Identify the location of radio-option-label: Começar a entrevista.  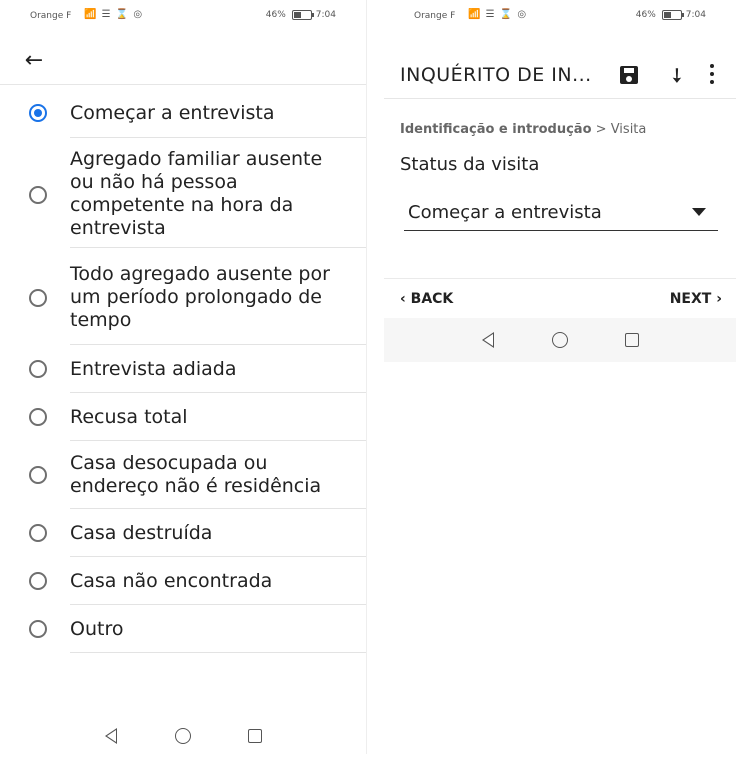
(172, 113).